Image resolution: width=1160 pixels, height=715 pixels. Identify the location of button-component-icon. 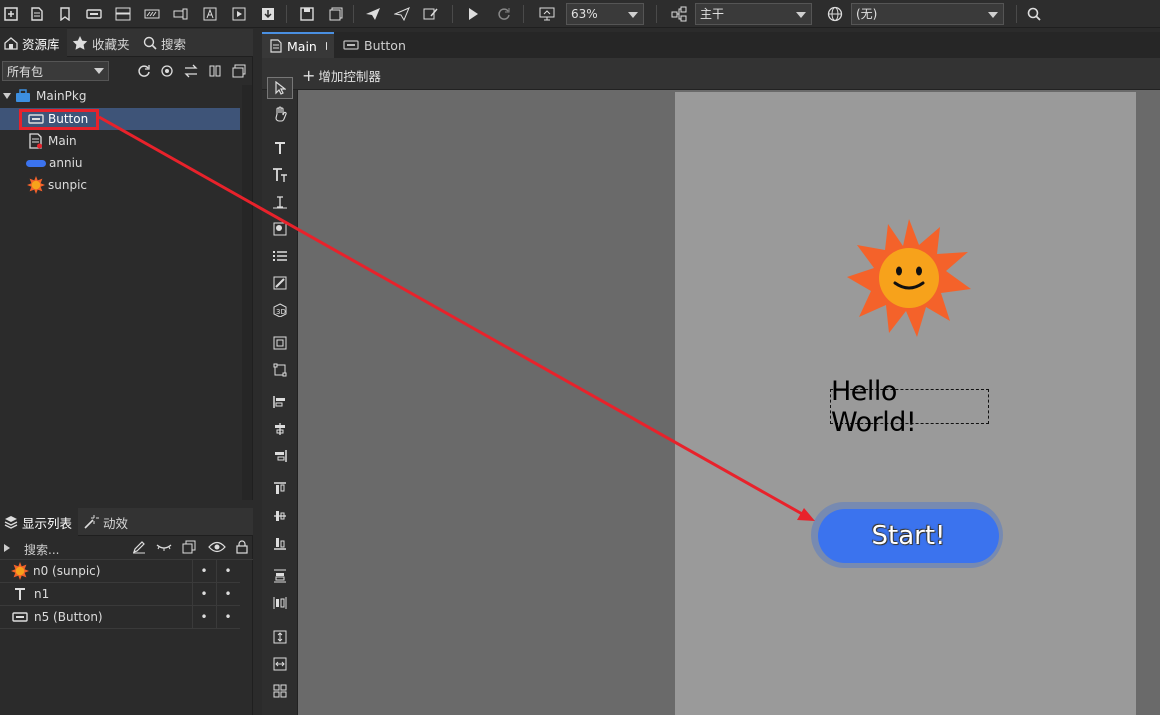
(94, 14).